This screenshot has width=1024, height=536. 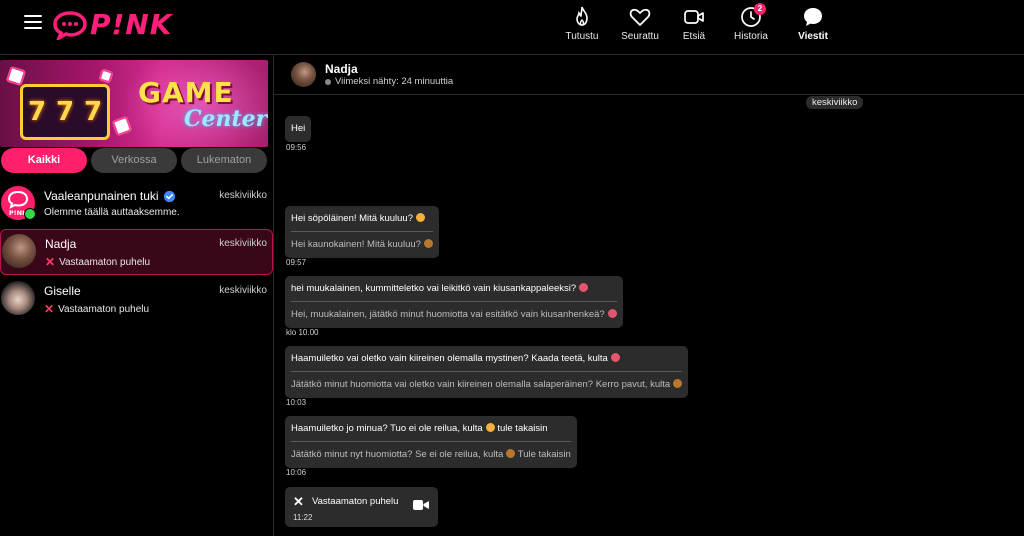 What do you see at coordinates (760, 9) in the screenshot?
I see `notification-badge: 2` at bounding box center [760, 9].